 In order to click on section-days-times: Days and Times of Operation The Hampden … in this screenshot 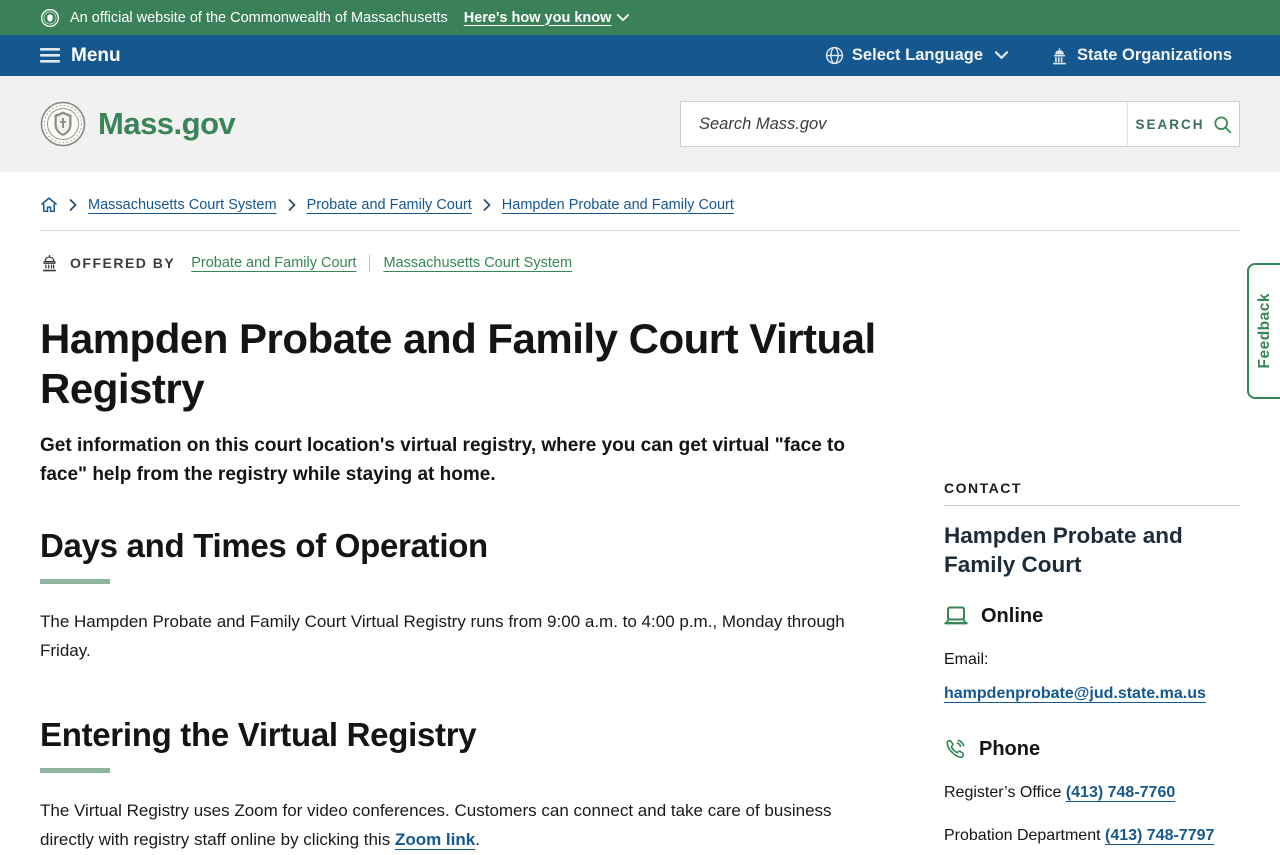, I will do `click(474, 596)`.